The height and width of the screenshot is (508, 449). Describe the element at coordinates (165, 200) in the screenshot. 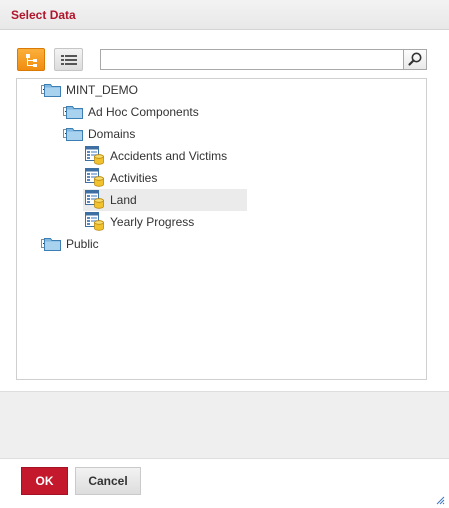

I see `tree-node-domain: Land` at that location.